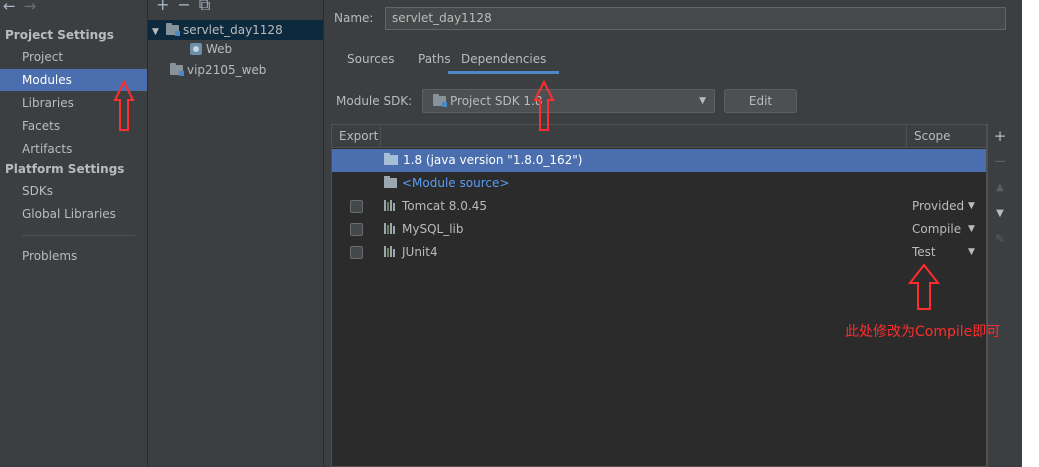  Describe the element at coordinates (434, 62) in the screenshot. I see `tab-paths: Paths` at that location.